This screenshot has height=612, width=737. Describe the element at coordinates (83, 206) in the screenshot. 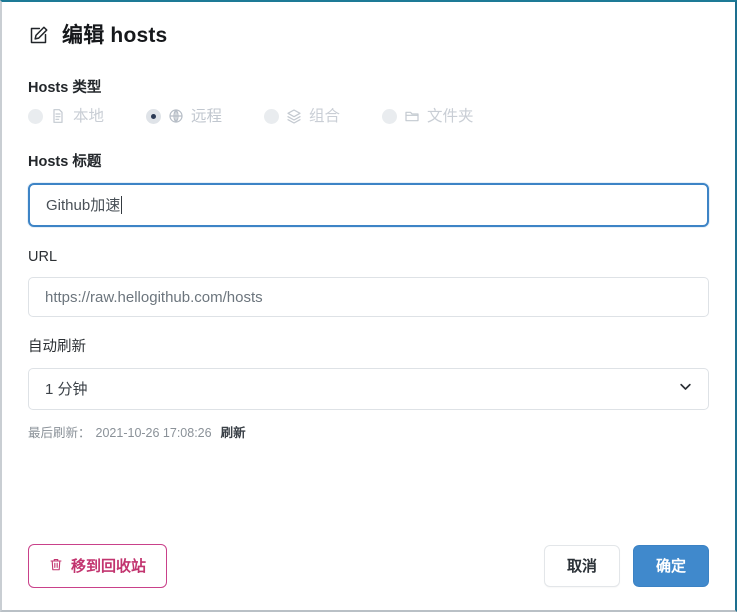

I see `hosts-title-value: Github加速` at that location.